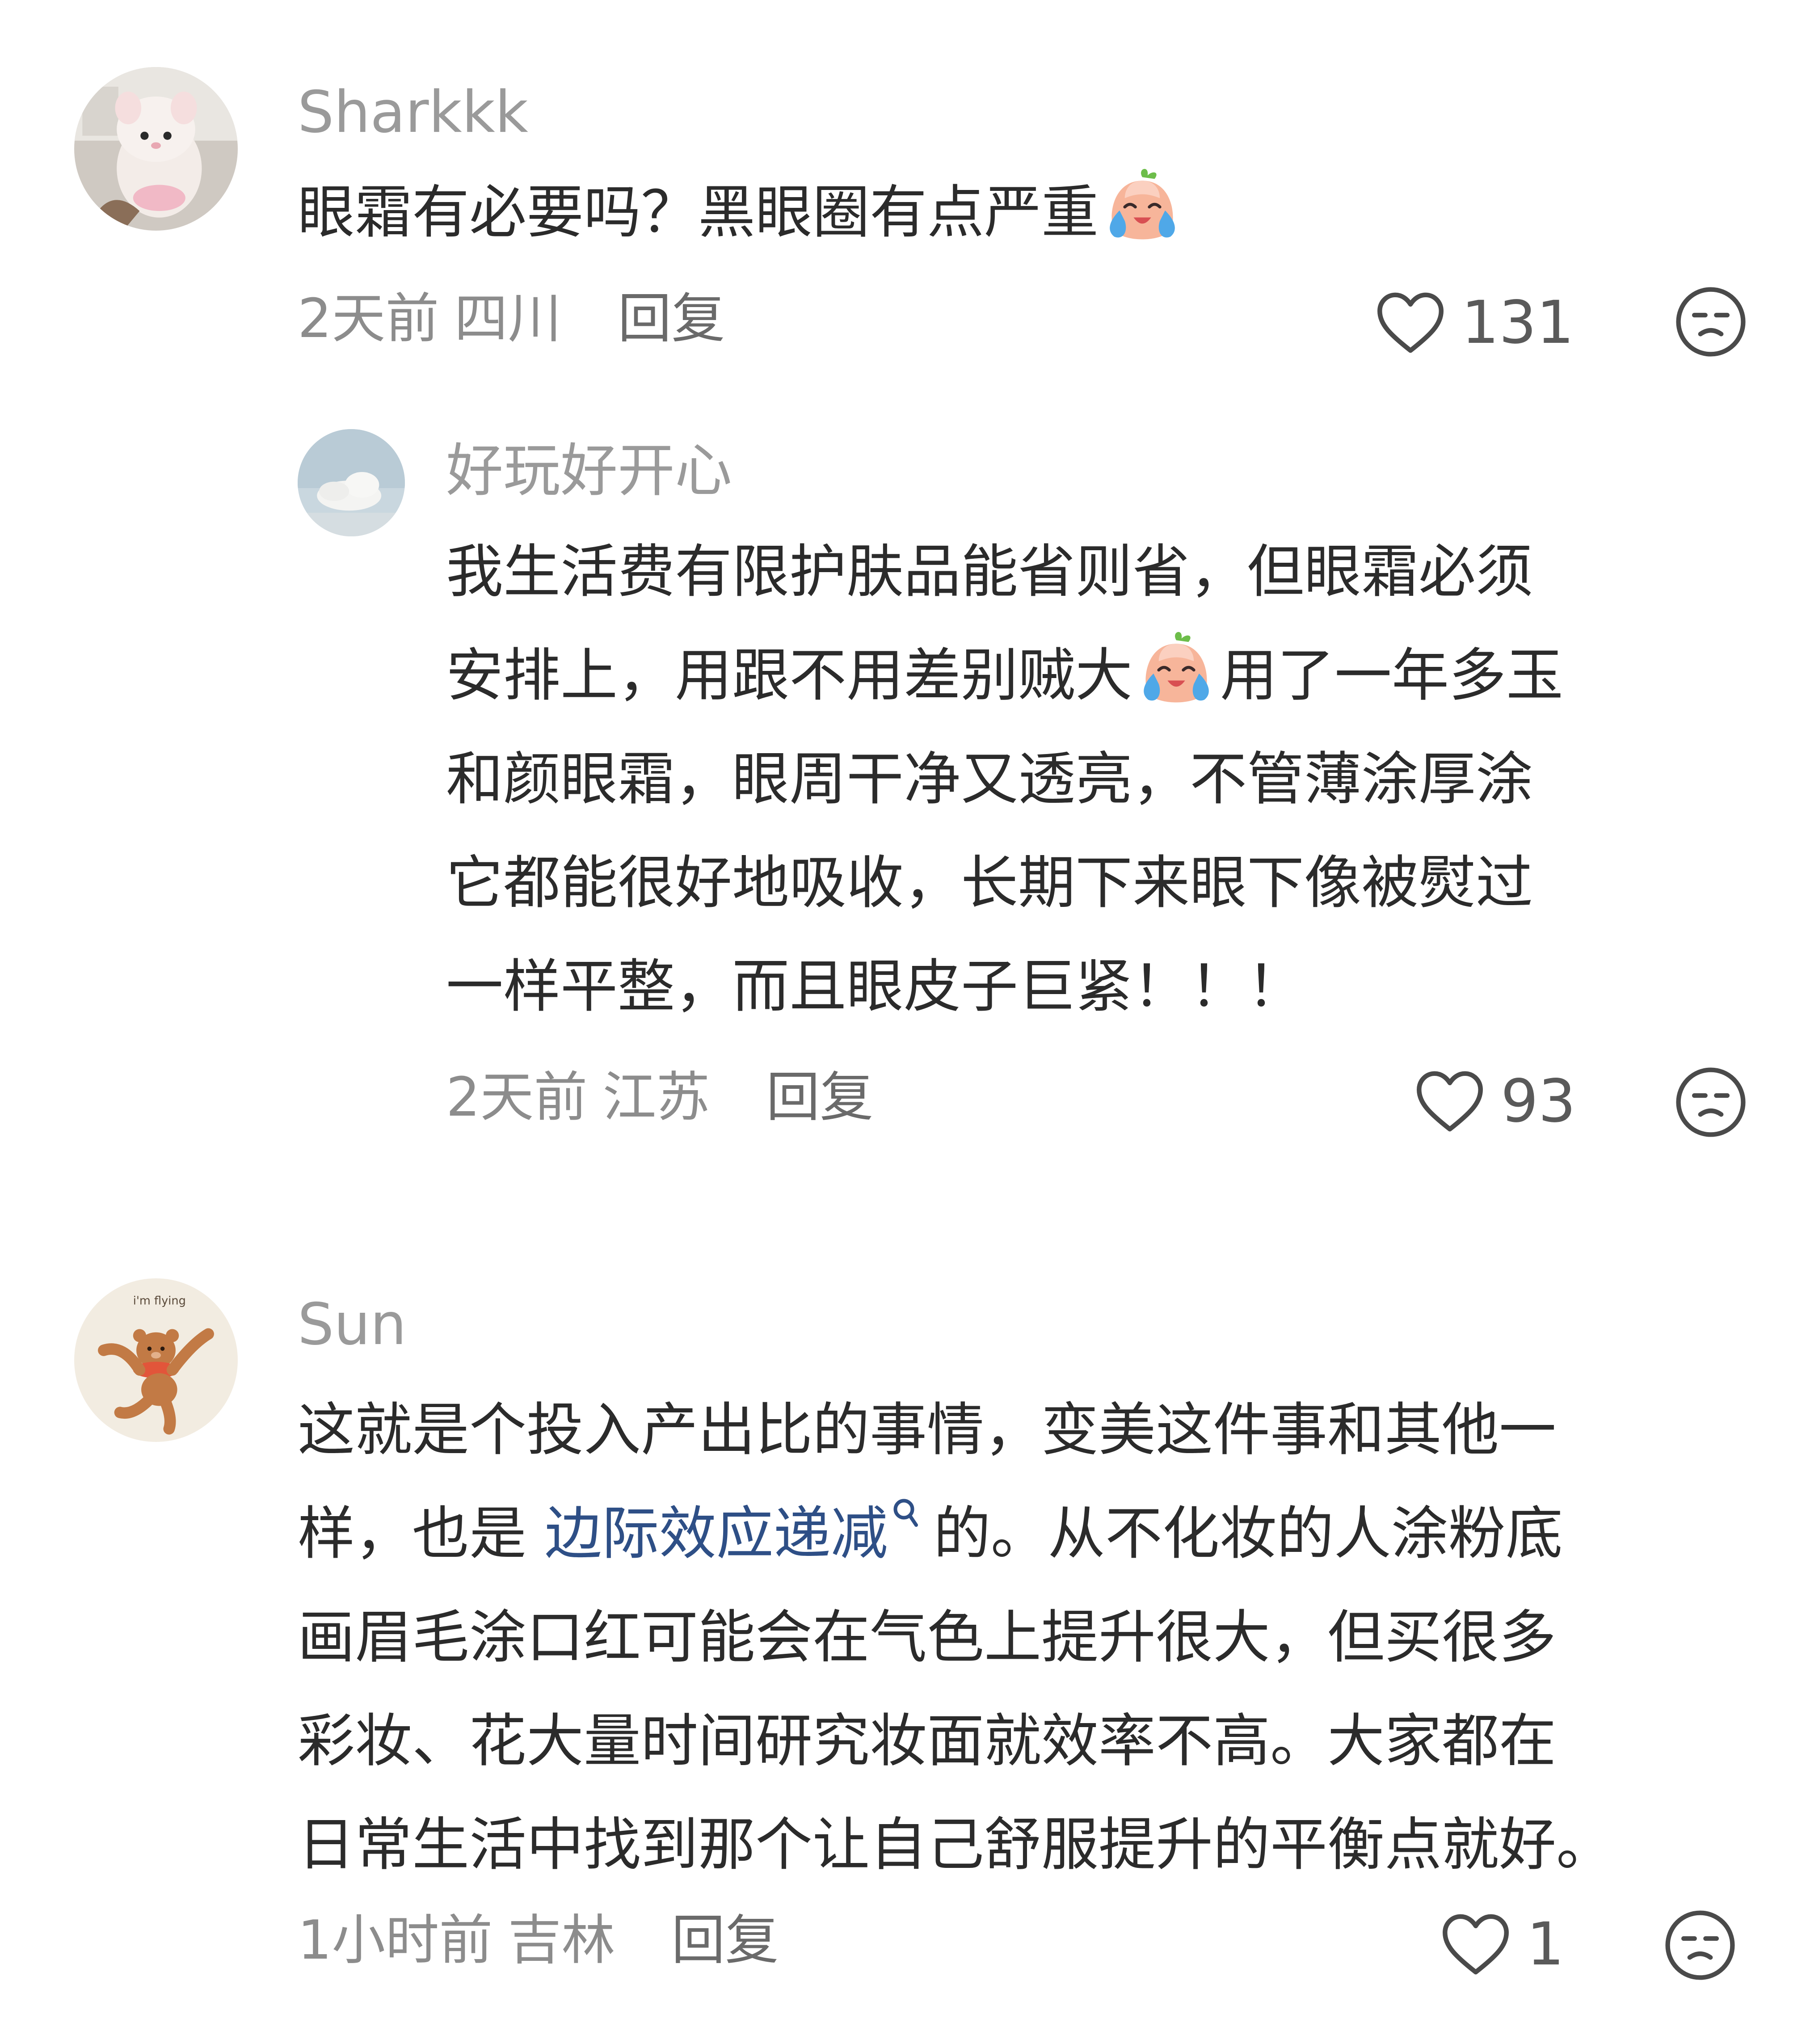 The width and height of the screenshot is (1806, 2044). I want to click on svg-text: i'm flying, so click(160, 1301).